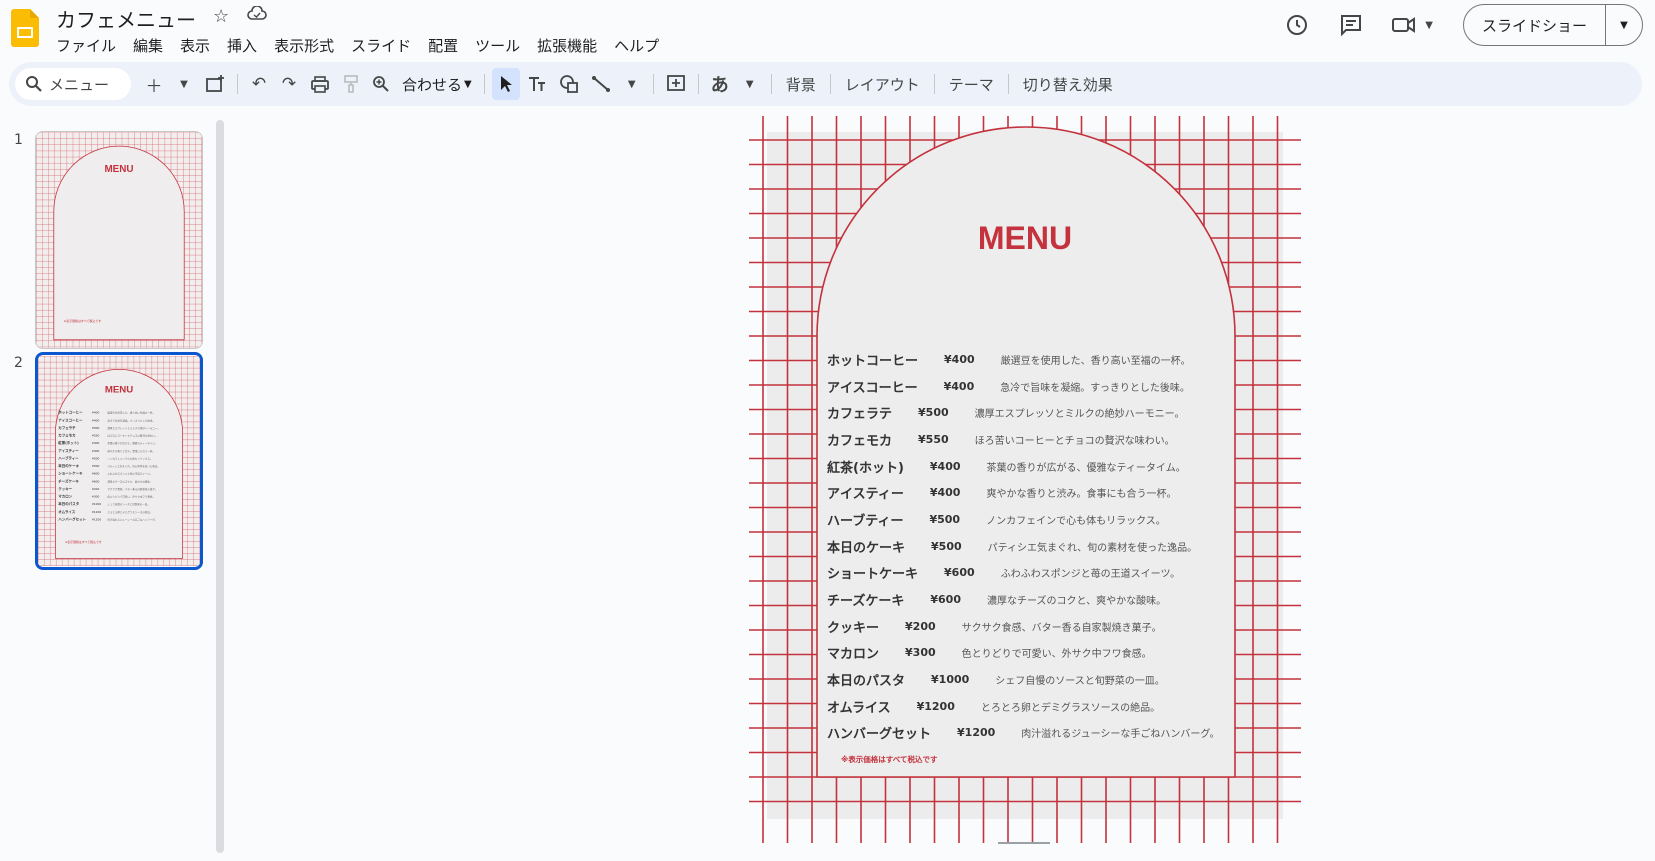 Image resolution: width=1655 pixels, height=861 pixels. Describe the element at coordinates (129, 512) in the screenshot. I see `thumb-item-desc: とろとろ卵とデミグラスソースの絶品。` at that location.